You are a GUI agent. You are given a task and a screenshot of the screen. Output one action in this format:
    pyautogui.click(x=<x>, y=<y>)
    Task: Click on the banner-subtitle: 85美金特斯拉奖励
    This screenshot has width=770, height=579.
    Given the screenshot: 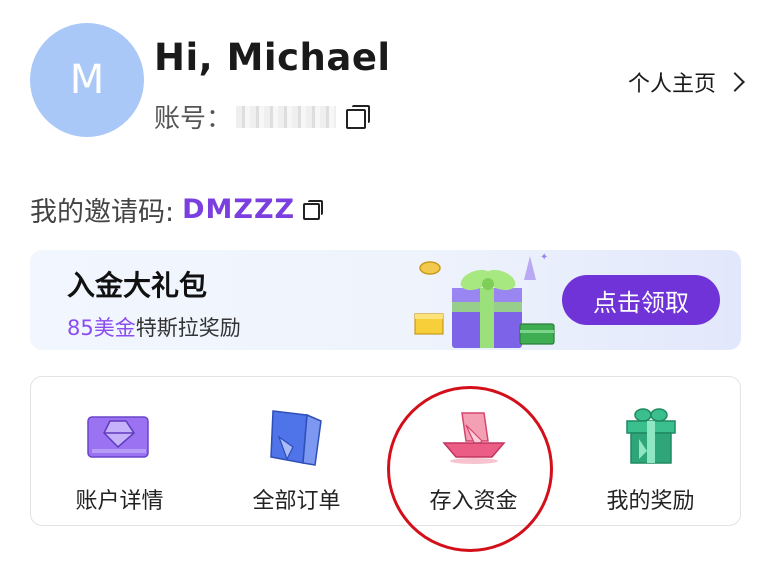 What is the action you would take?
    pyautogui.click(x=154, y=327)
    